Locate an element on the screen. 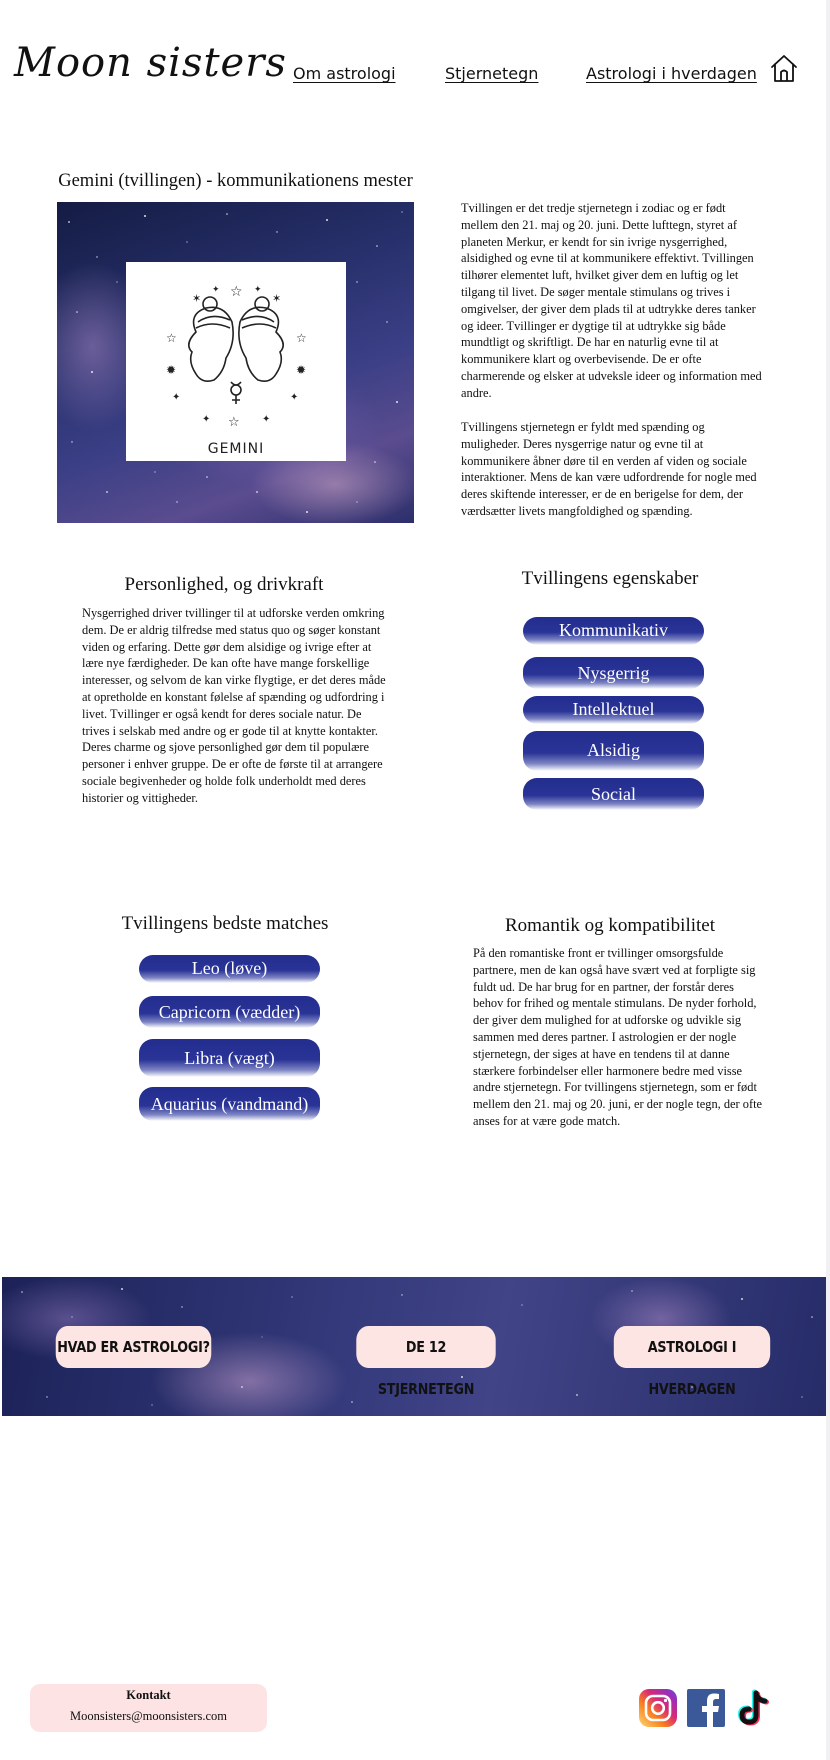 This screenshot has width=830, height=1760. banner-button-de-12-stjernetegn: DE 12 STJERNETEGN is located at coordinates (426, 1362).